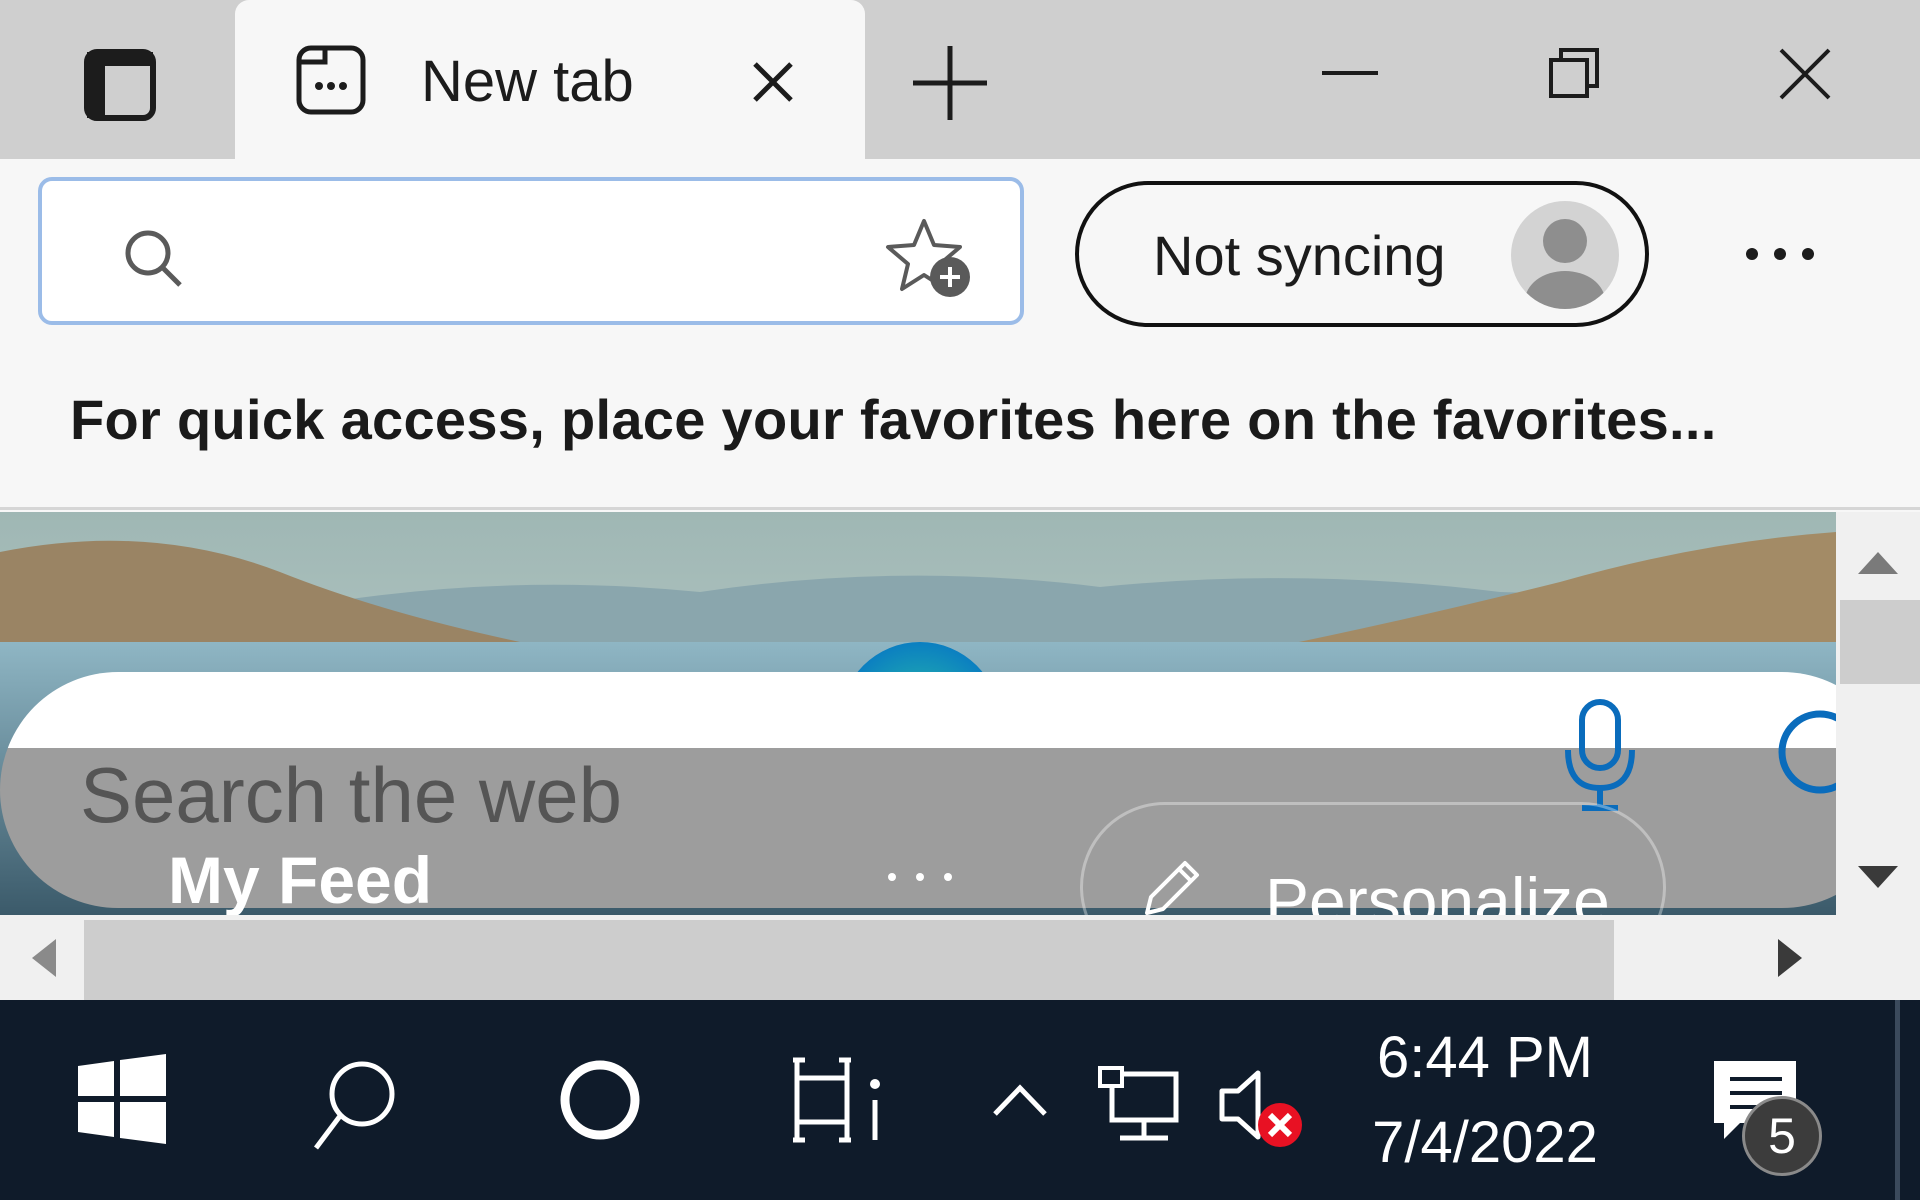 This screenshot has width=1920, height=1200. What do you see at coordinates (1803, 752) in the screenshot?
I see `visual-search-icon` at bounding box center [1803, 752].